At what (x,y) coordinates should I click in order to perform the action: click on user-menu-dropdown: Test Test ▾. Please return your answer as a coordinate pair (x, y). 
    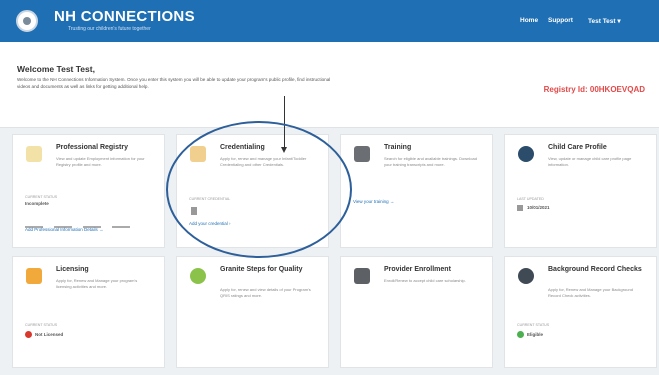
    Looking at the image, I should click on (604, 21).